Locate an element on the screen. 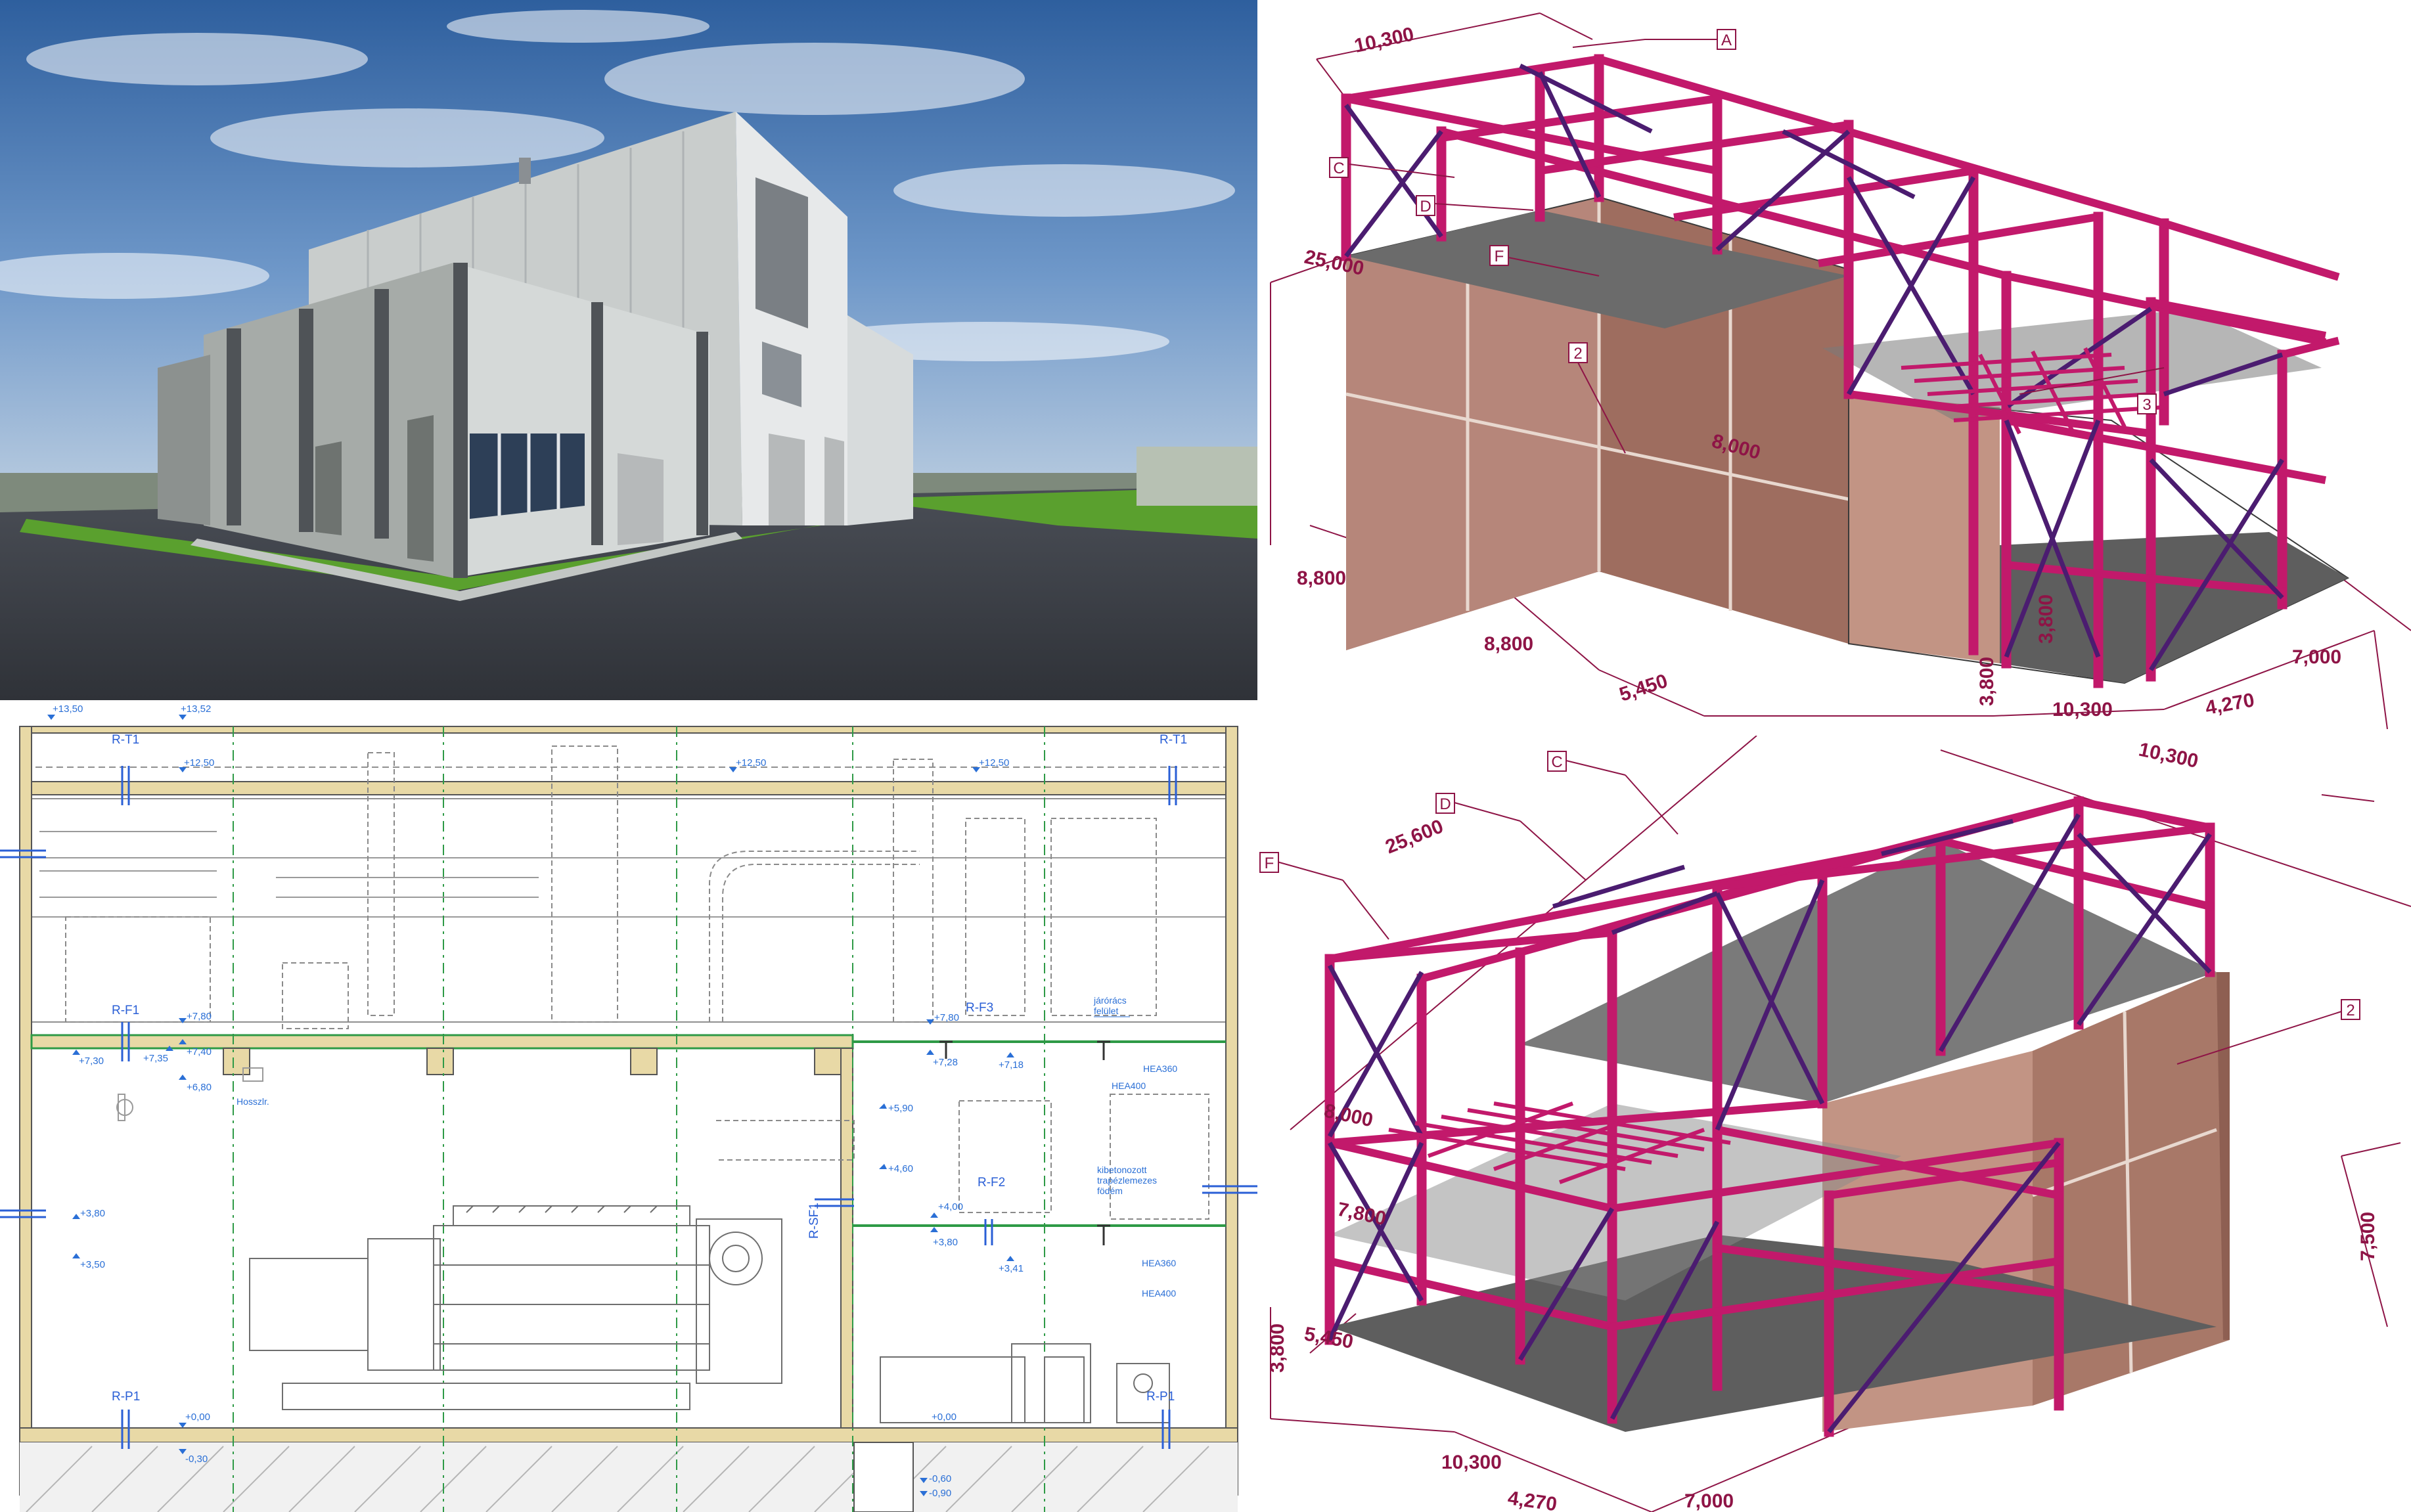 The height and width of the screenshot is (1512, 2411). tag-2: 2 is located at coordinates (1577, 354).